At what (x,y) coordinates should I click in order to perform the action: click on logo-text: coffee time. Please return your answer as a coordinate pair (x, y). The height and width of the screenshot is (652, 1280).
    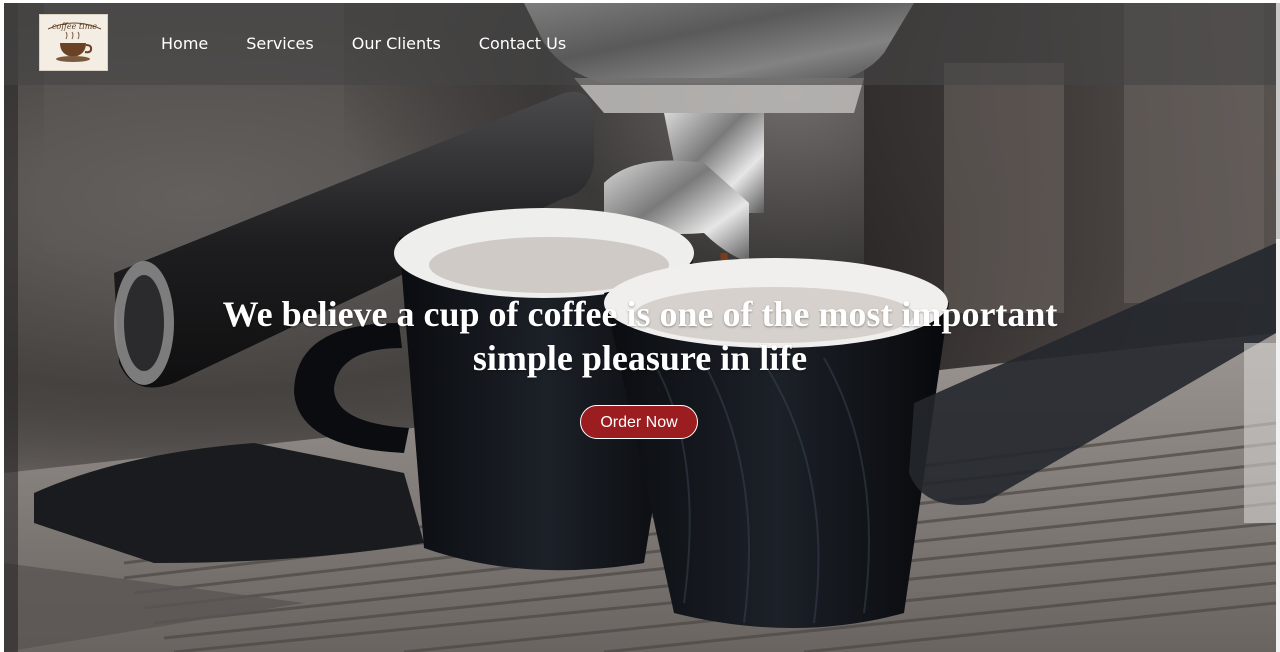
    Looking at the image, I should click on (74, 26).